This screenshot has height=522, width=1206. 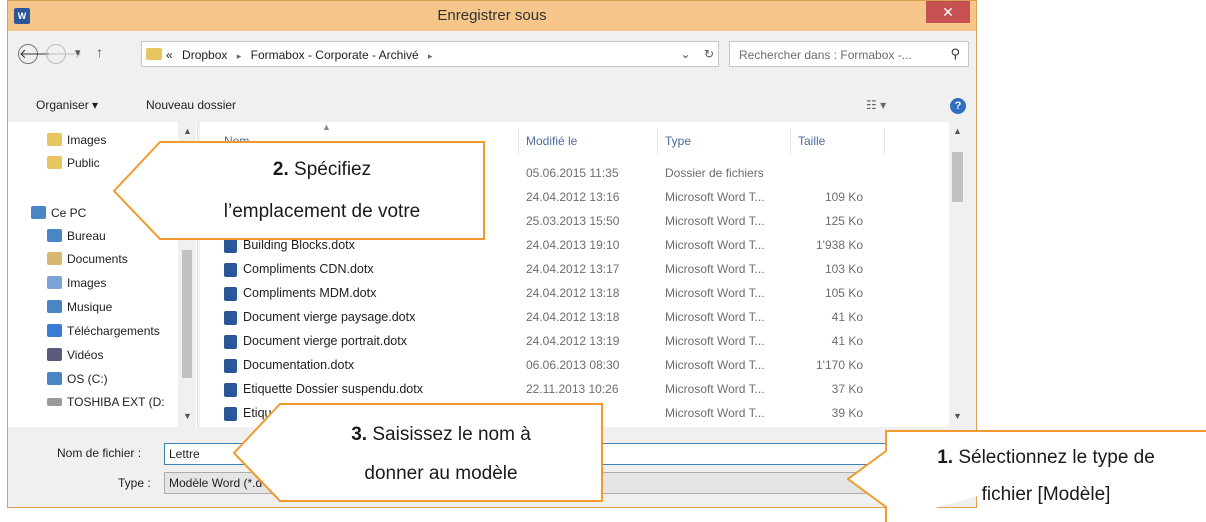 What do you see at coordinates (54, 354) in the screenshot?
I see `videos-folder-icon` at bounding box center [54, 354].